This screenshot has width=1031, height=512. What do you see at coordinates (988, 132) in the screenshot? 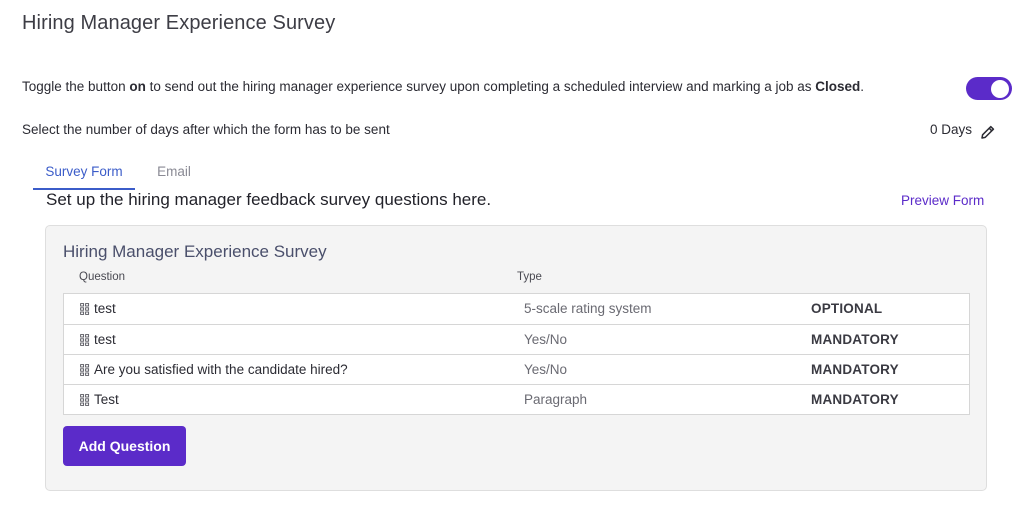
I see `pencil-icon` at bounding box center [988, 132].